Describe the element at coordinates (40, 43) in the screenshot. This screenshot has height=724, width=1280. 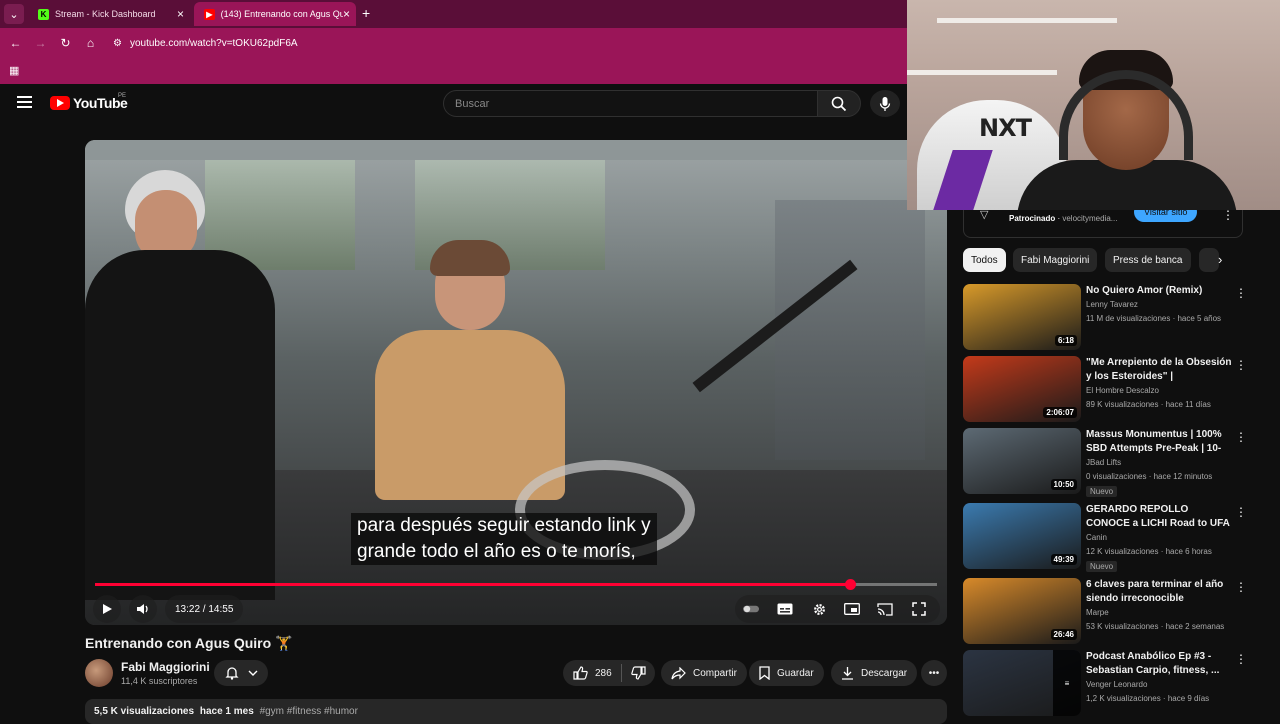
I see `forward-icon: →` at that location.